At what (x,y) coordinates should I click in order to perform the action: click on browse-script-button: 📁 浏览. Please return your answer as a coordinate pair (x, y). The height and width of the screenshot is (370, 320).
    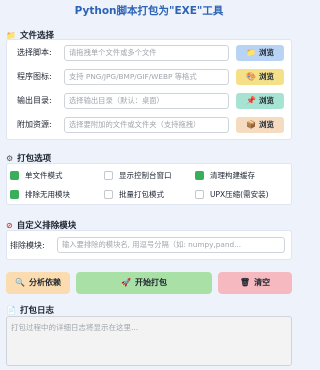
    Looking at the image, I should click on (260, 53).